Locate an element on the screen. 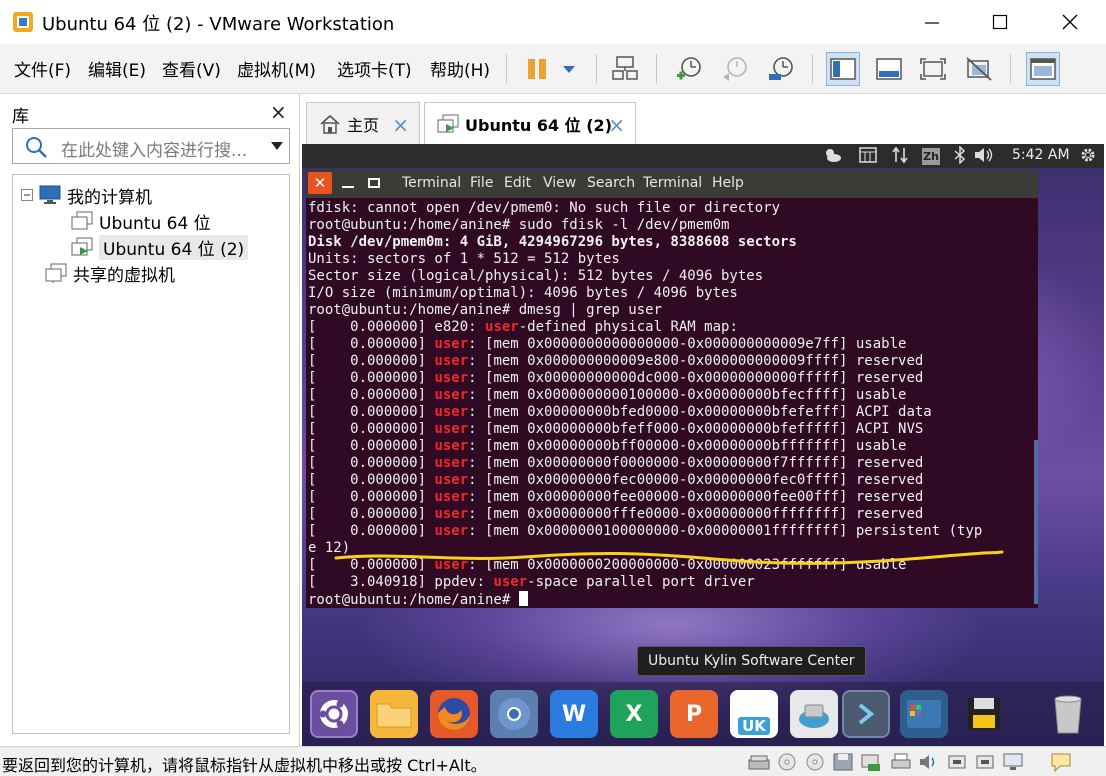 This screenshot has height=776, width=1106. volume-icon is located at coordinates (984, 156).